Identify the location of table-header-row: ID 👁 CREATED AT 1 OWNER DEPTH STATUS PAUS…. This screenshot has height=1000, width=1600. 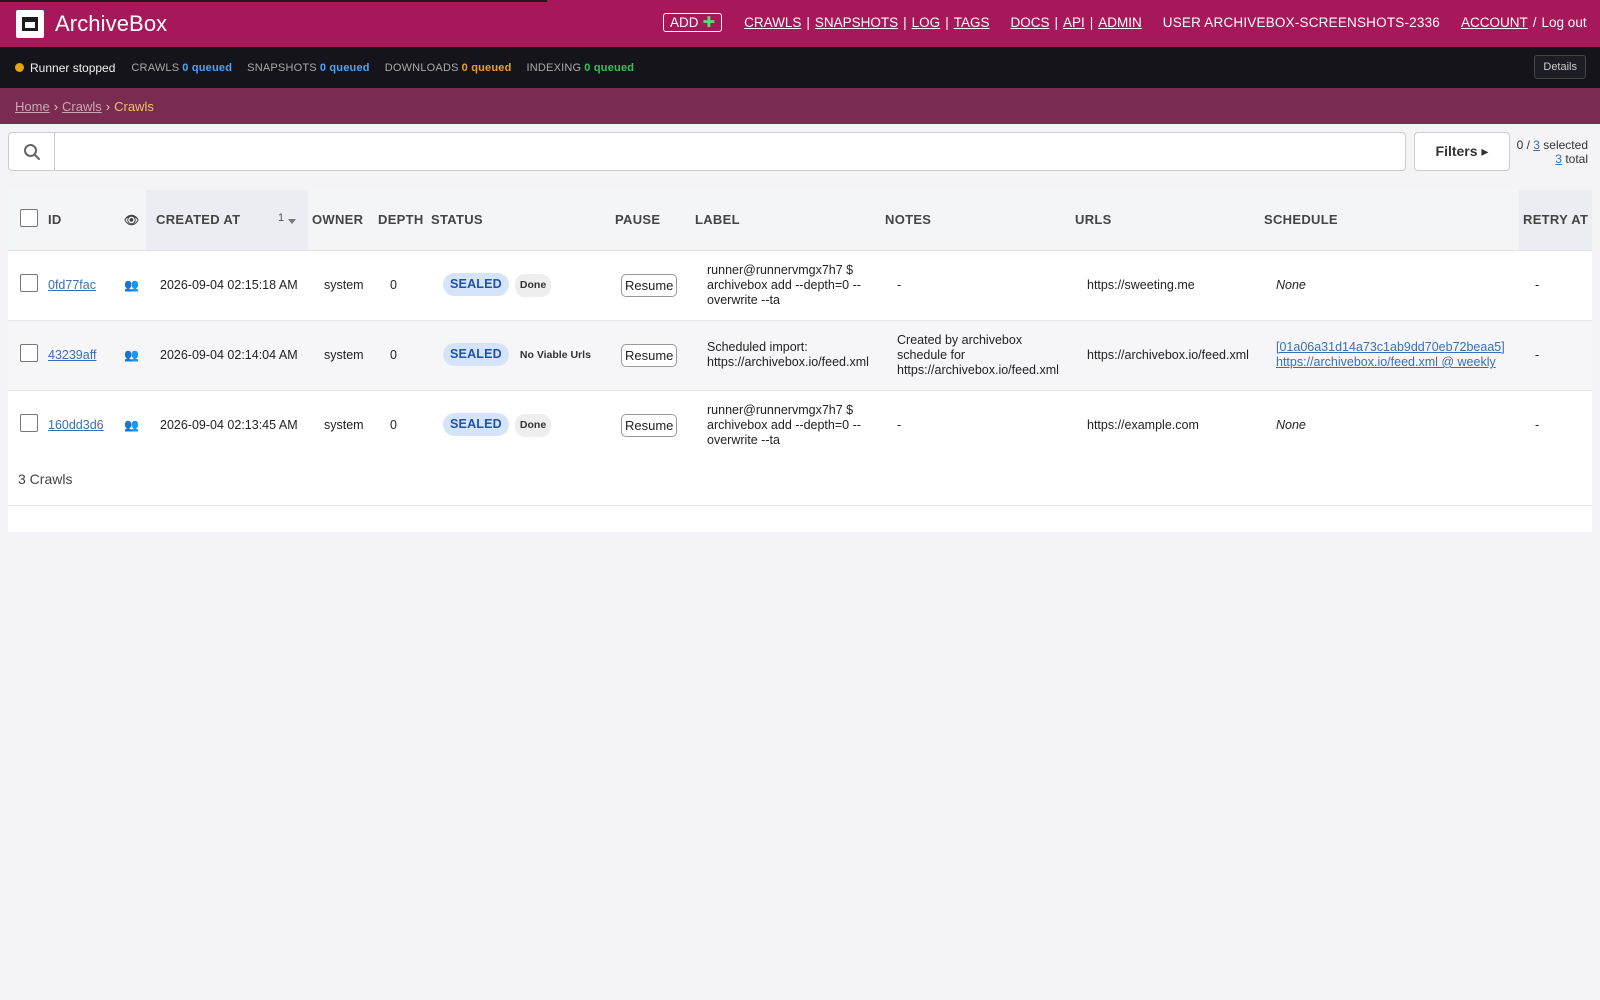
(800, 220).